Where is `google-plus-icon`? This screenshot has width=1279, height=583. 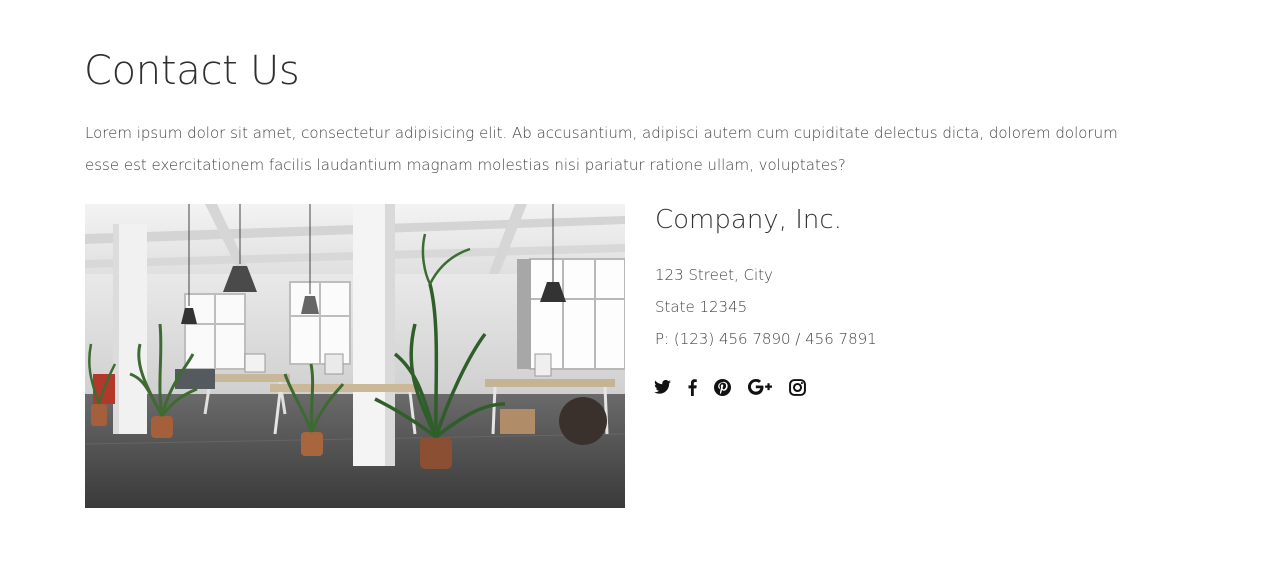
google-plus-icon is located at coordinates (760, 387).